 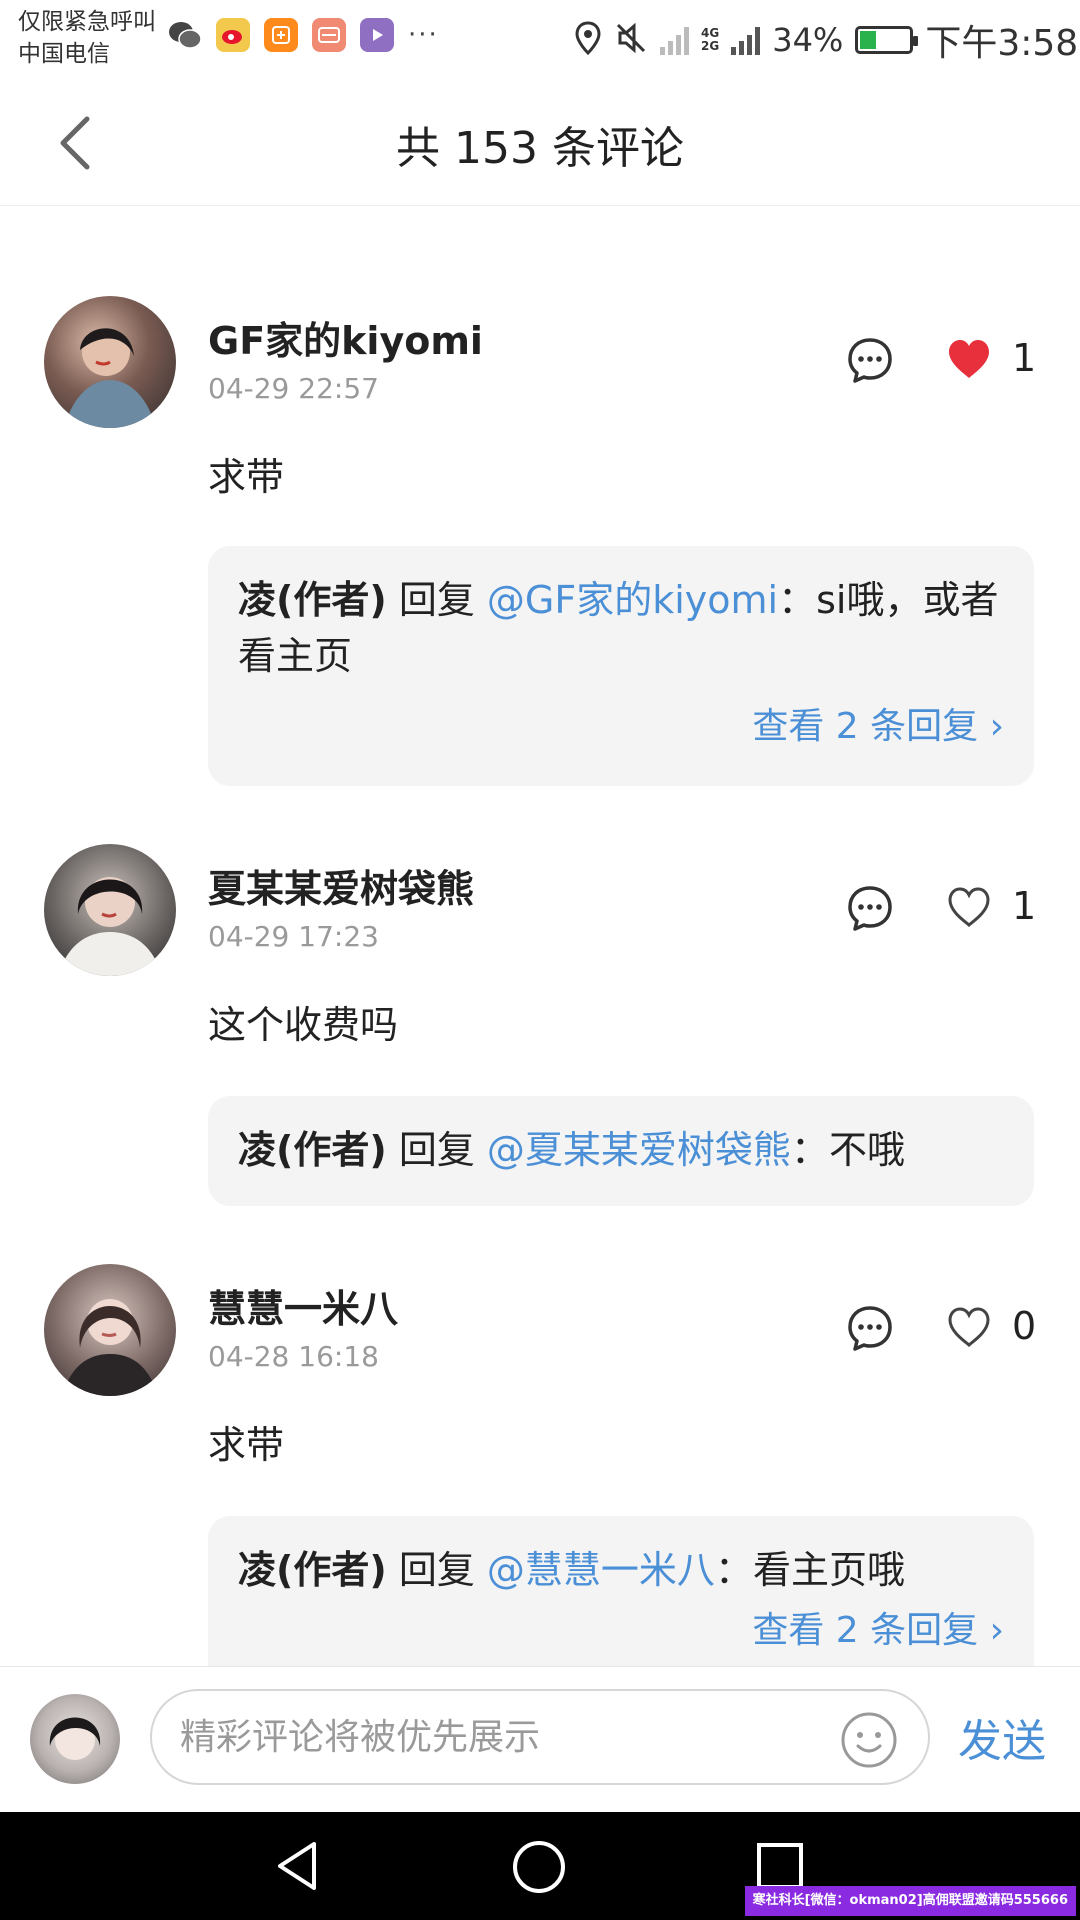 I want to click on network-type-bottom: 2G, so click(x=710, y=46).